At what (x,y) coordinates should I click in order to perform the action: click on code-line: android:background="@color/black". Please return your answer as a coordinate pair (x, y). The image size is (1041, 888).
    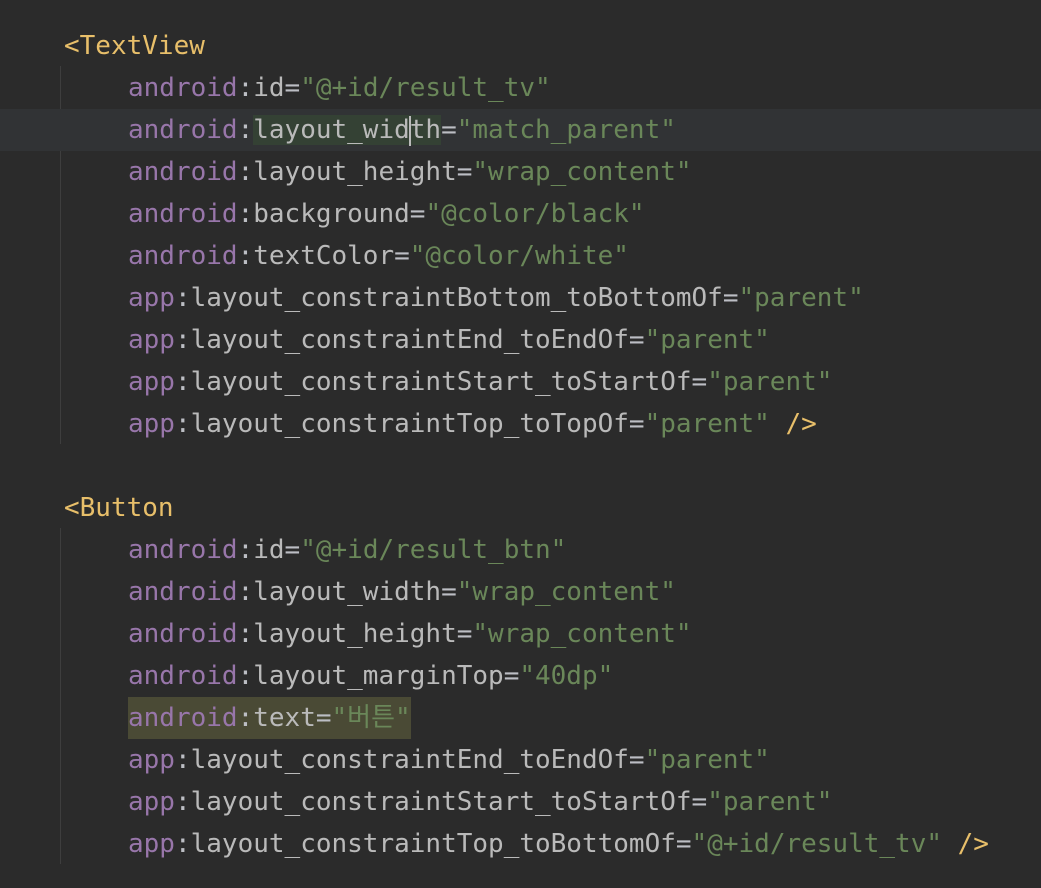
    Looking at the image, I should click on (520, 214).